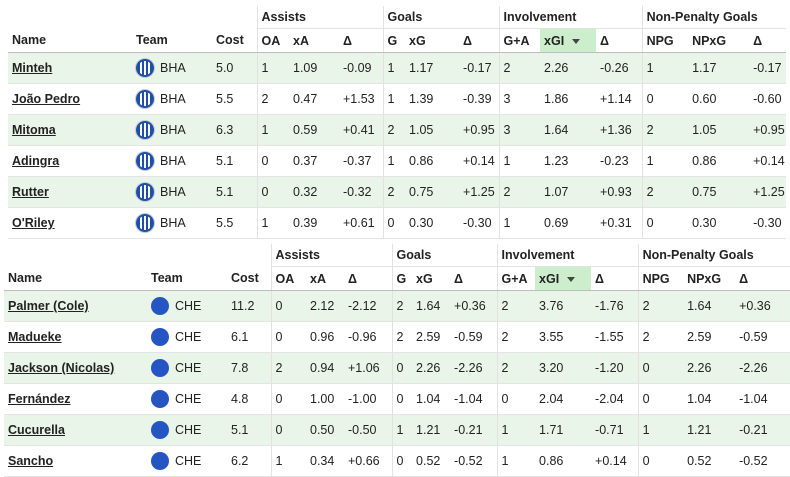 This screenshot has width=790, height=477. What do you see at coordinates (70, 68) in the screenshot?
I see `name-cell: Minteh` at bounding box center [70, 68].